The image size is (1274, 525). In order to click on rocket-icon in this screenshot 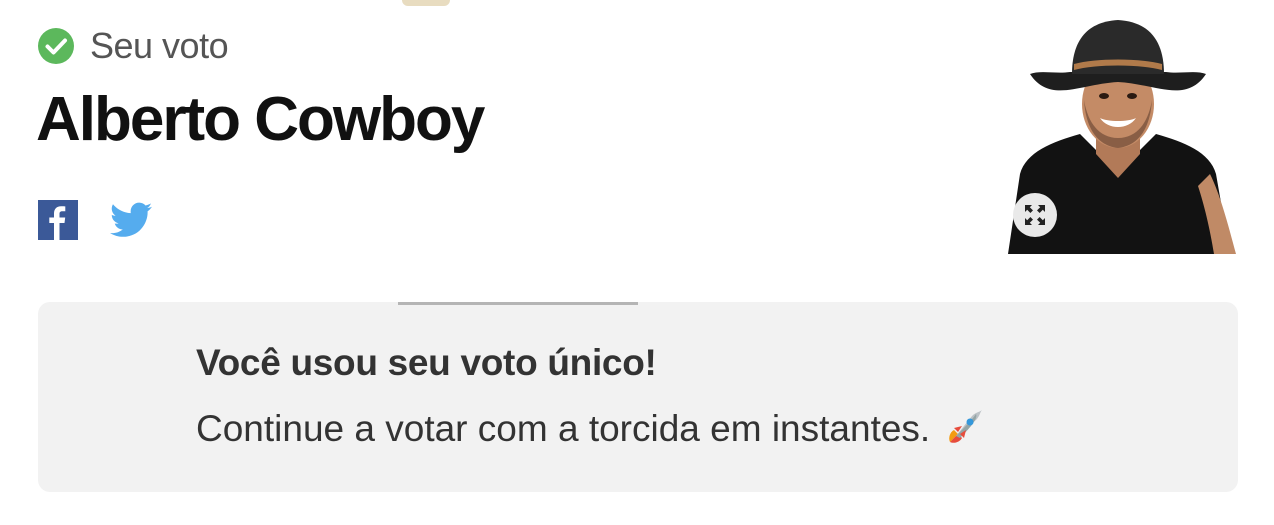, I will do `click(966, 426)`.